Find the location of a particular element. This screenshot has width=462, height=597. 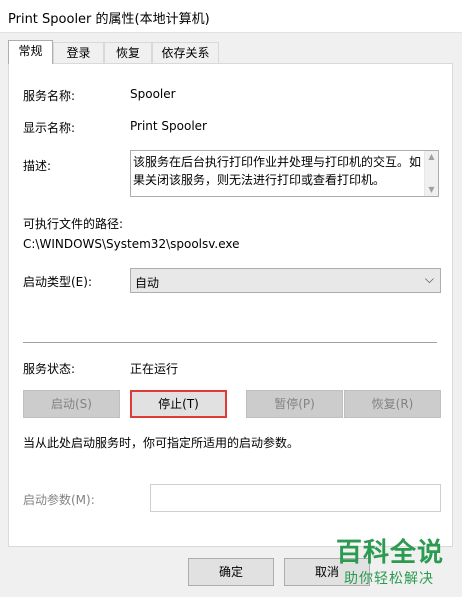

display-name-label: 显示名称: is located at coordinates (49, 128).